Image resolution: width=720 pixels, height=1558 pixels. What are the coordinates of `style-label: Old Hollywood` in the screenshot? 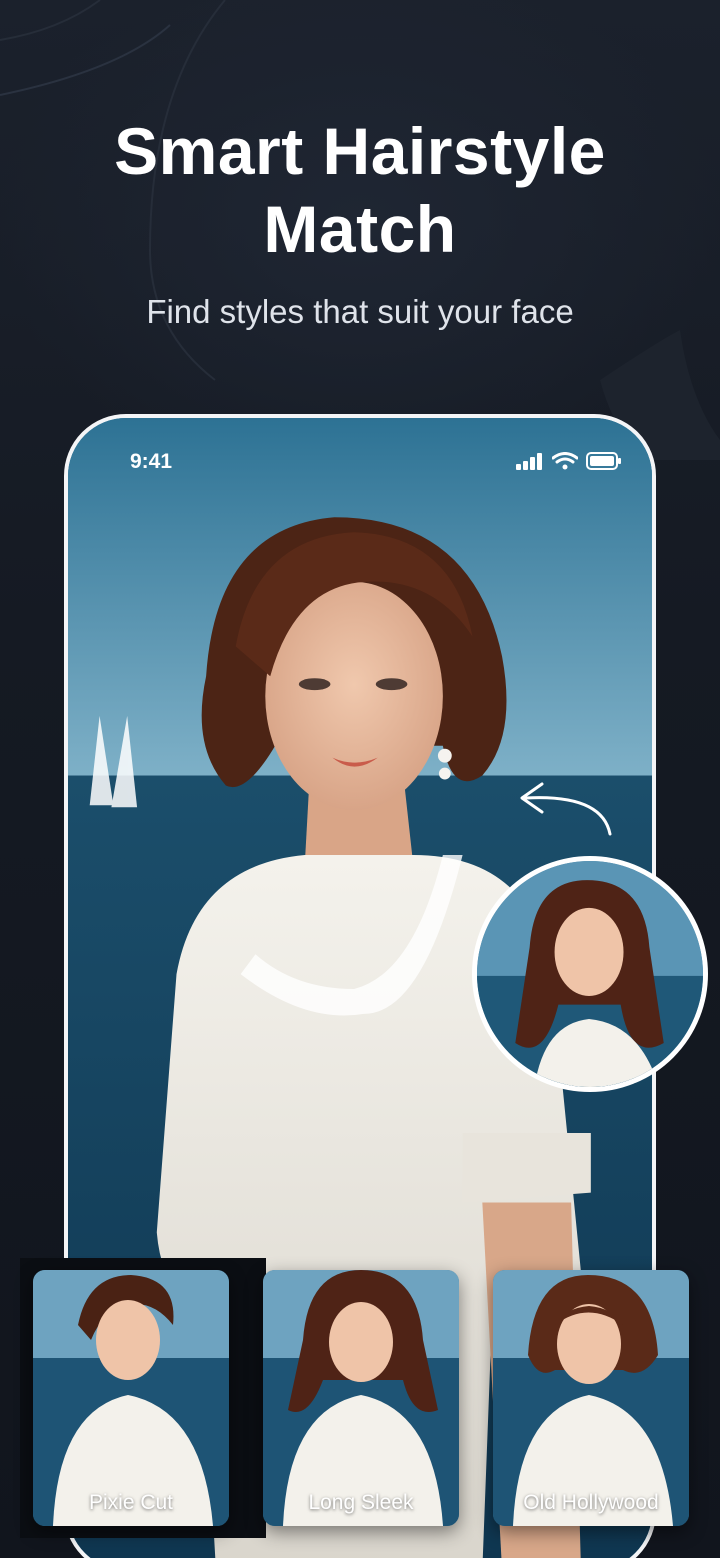 It's located at (591, 1502).